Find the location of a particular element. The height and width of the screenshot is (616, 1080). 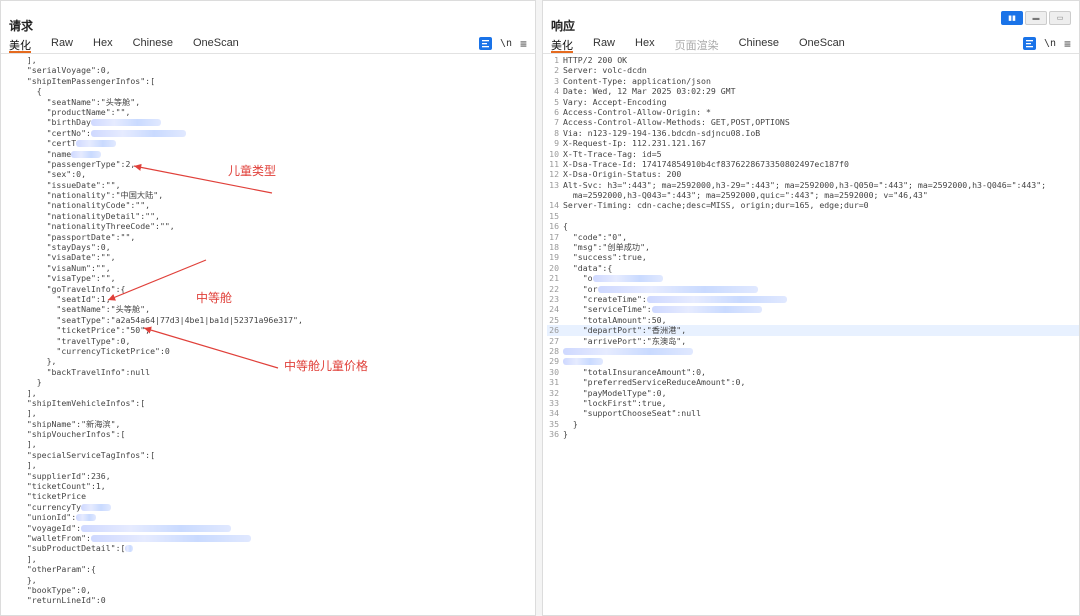

line-number: 26 is located at coordinates (554, 330).